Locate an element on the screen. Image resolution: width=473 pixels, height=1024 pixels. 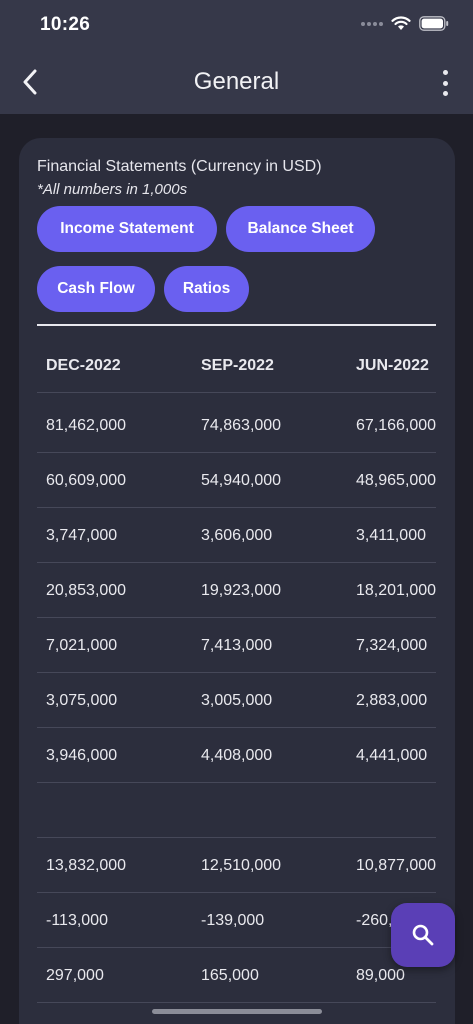
table-row: 60,609,000 54,940,000 48,965,000 is located at coordinates (236, 480).